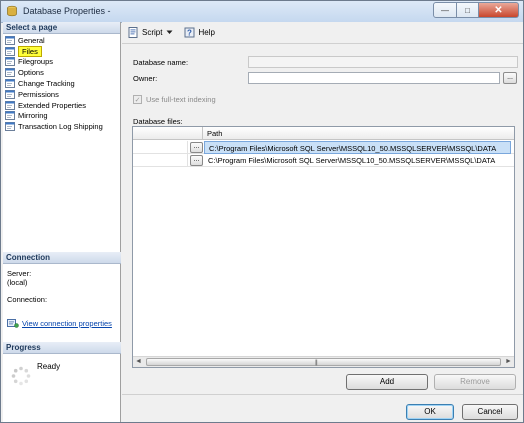 The height and width of the screenshot is (423, 524). I want to click on script-icon, so click(133, 32).